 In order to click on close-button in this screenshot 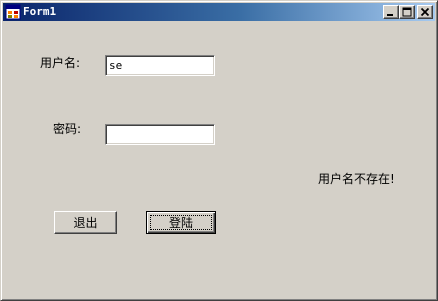, I will do `click(425, 12)`.